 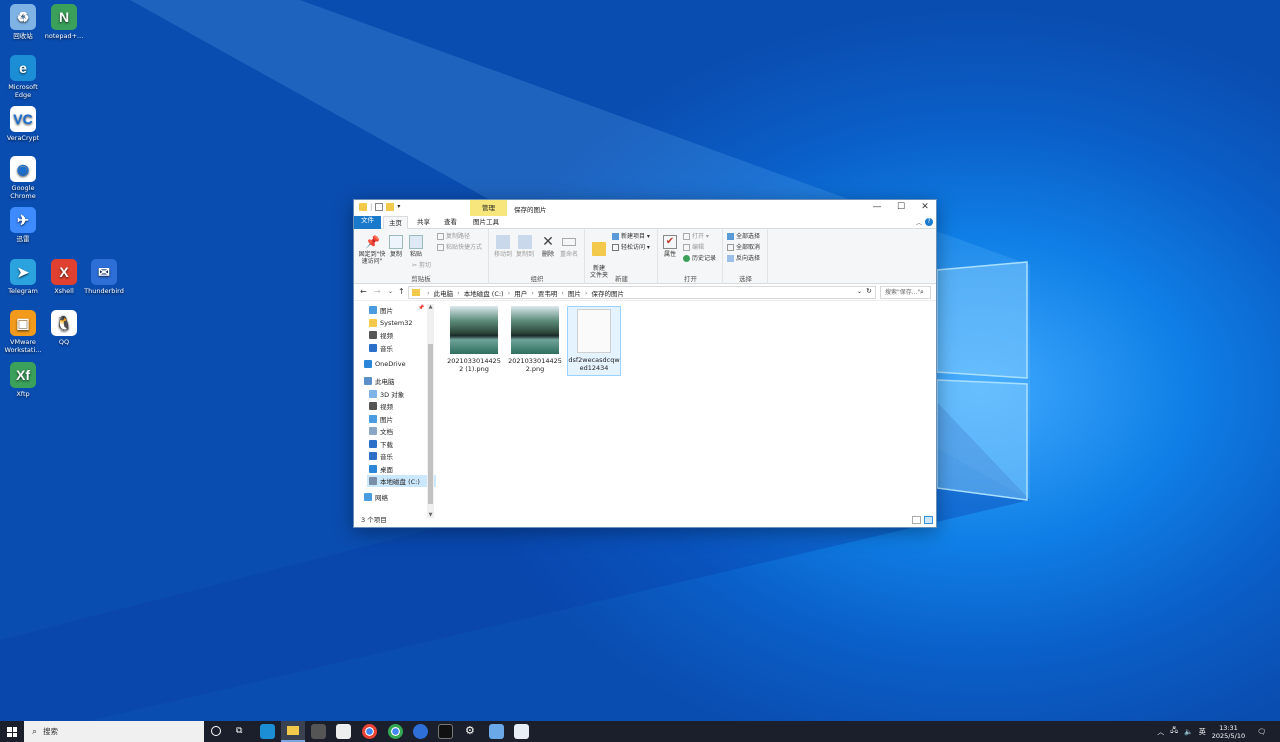 I want to click on new-folder-icon, so click(x=390, y=207).